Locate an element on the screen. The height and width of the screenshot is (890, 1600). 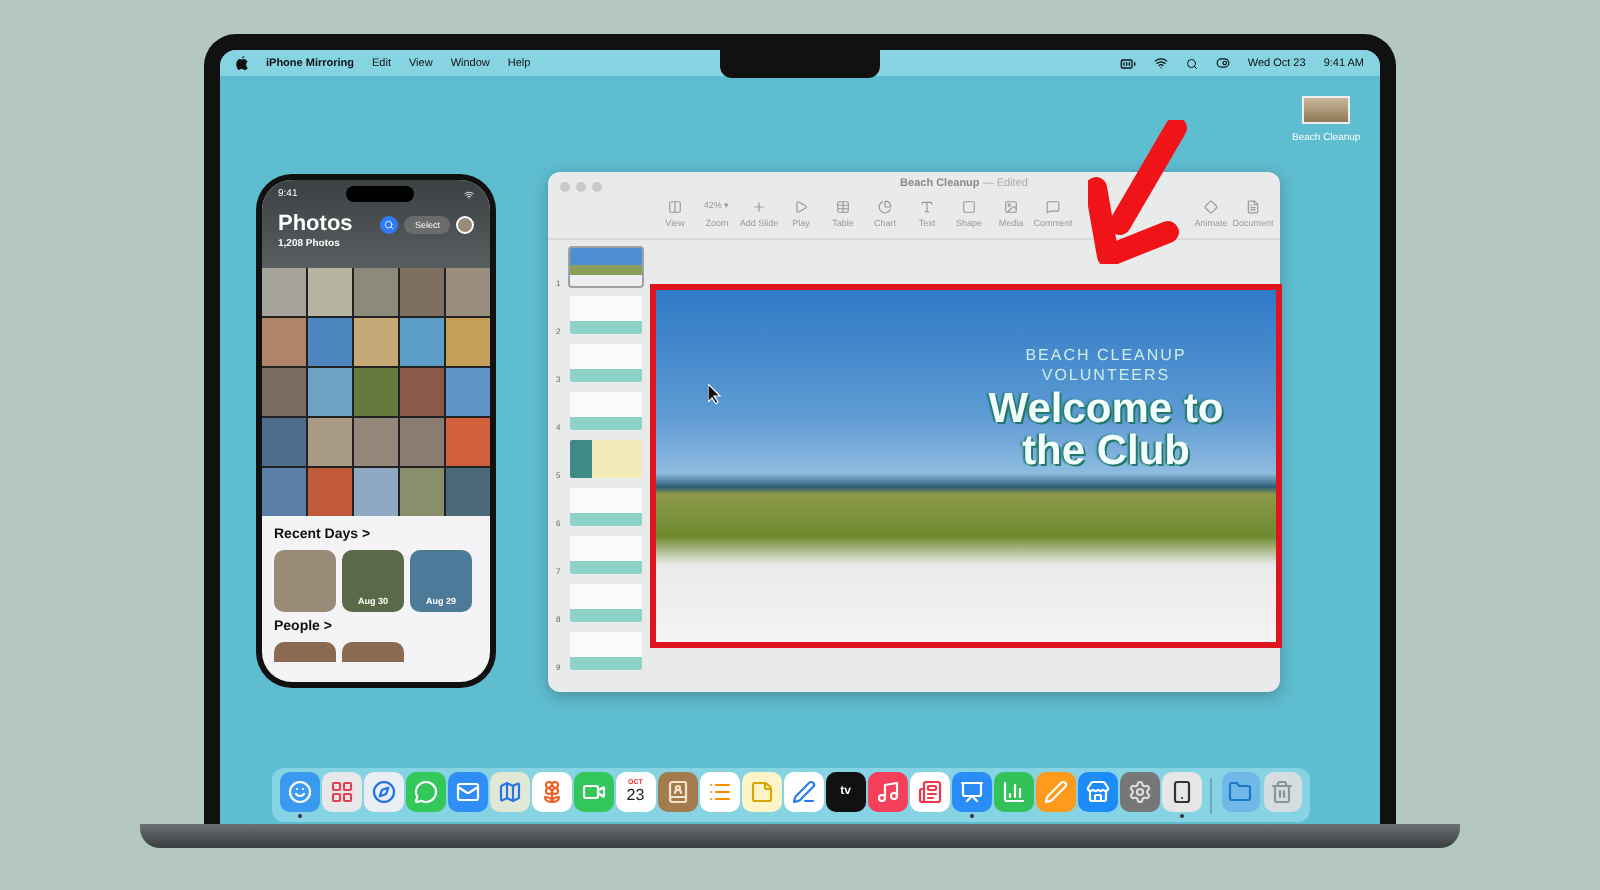
pen-icon is located at coordinates (1055, 792).